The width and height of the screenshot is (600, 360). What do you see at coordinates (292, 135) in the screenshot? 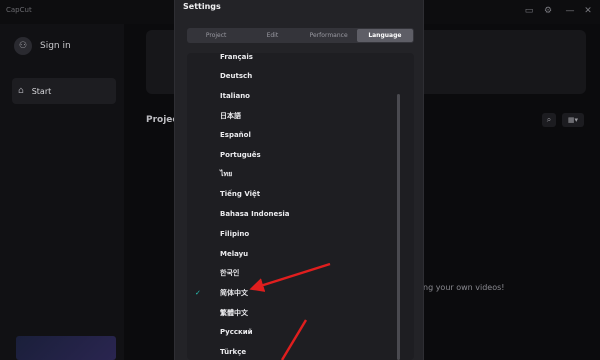
I see `language-option: Español` at bounding box center [292, 135].